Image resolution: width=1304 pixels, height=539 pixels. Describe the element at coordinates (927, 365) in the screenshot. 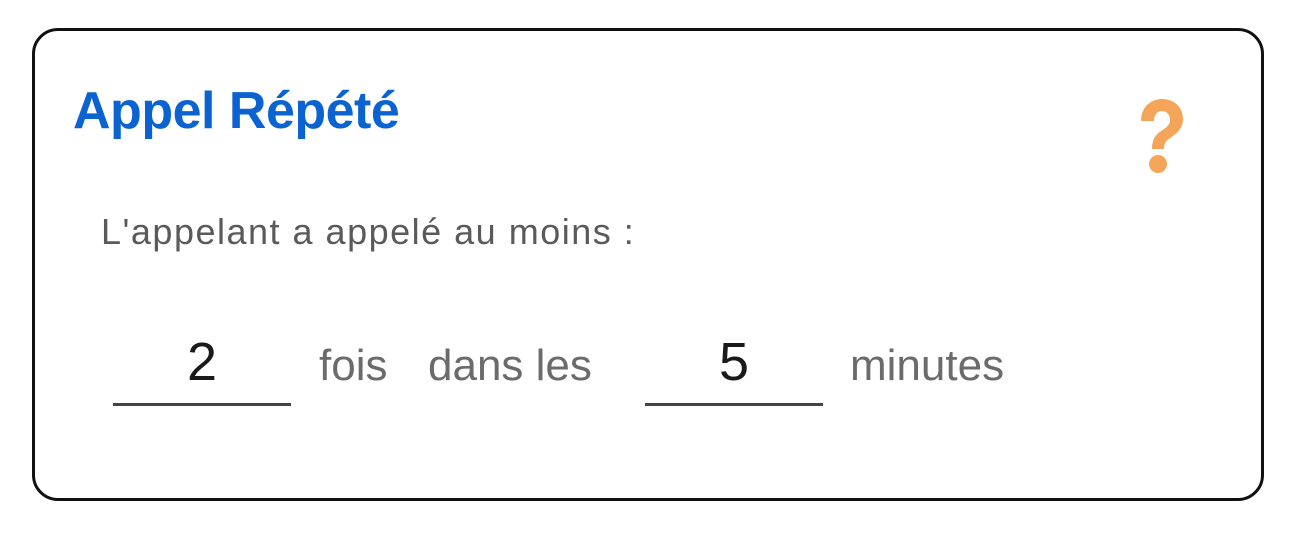

I see `minutes-label: minutes` at that location.